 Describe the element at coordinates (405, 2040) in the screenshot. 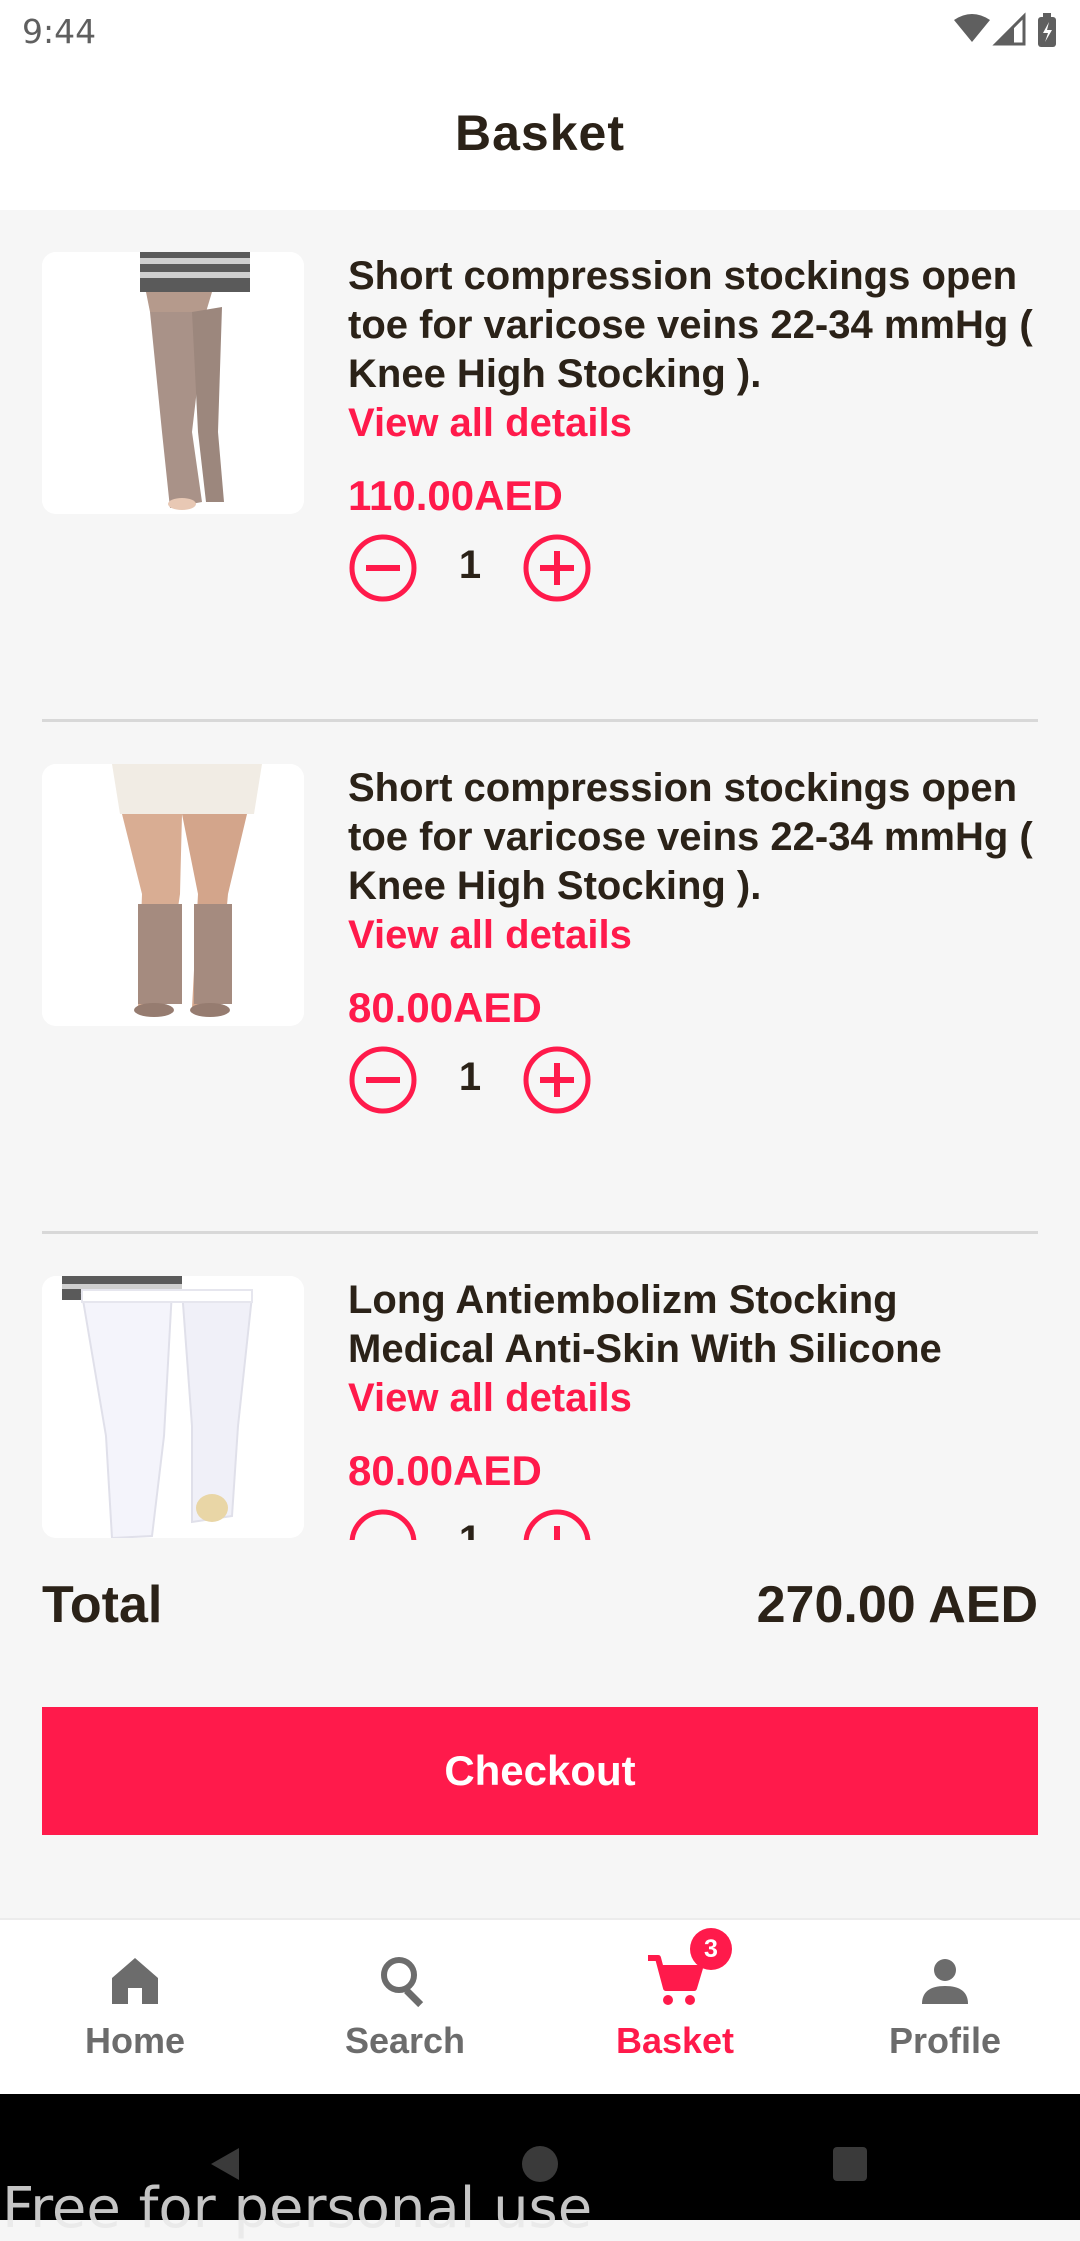

I see `nav-label-search: Search` at that location.